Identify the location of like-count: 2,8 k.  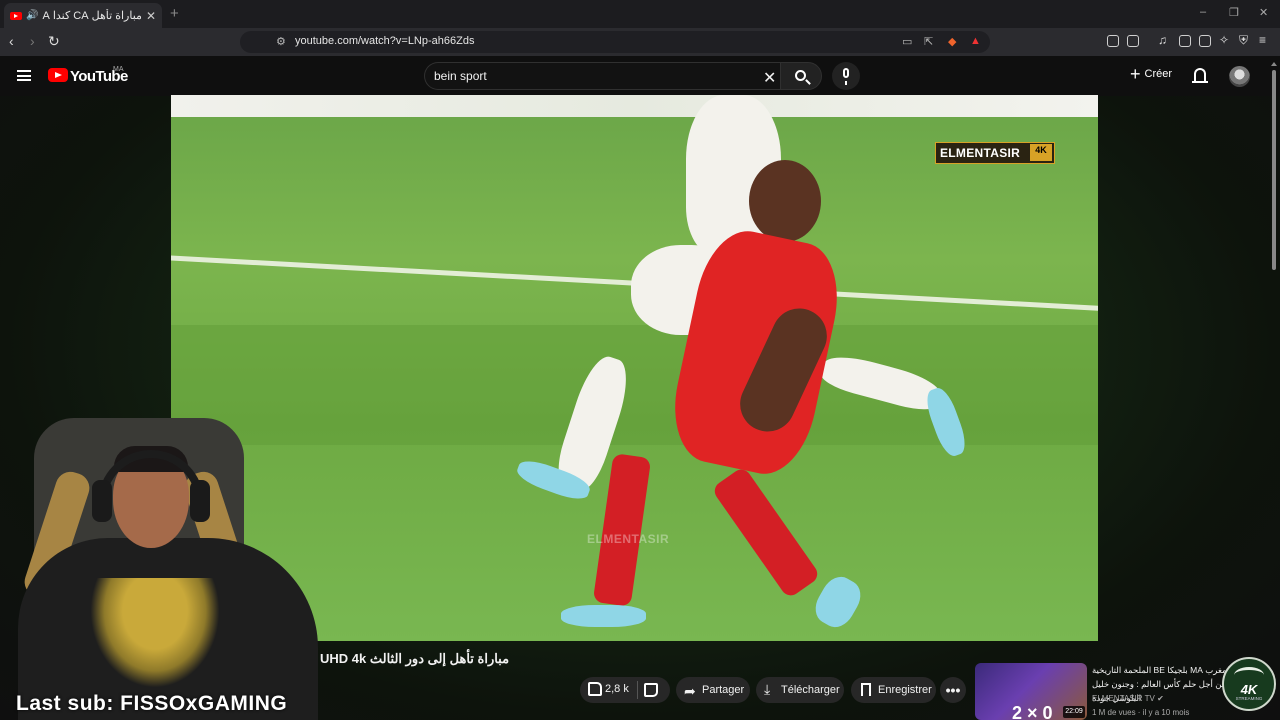
(617, 689).